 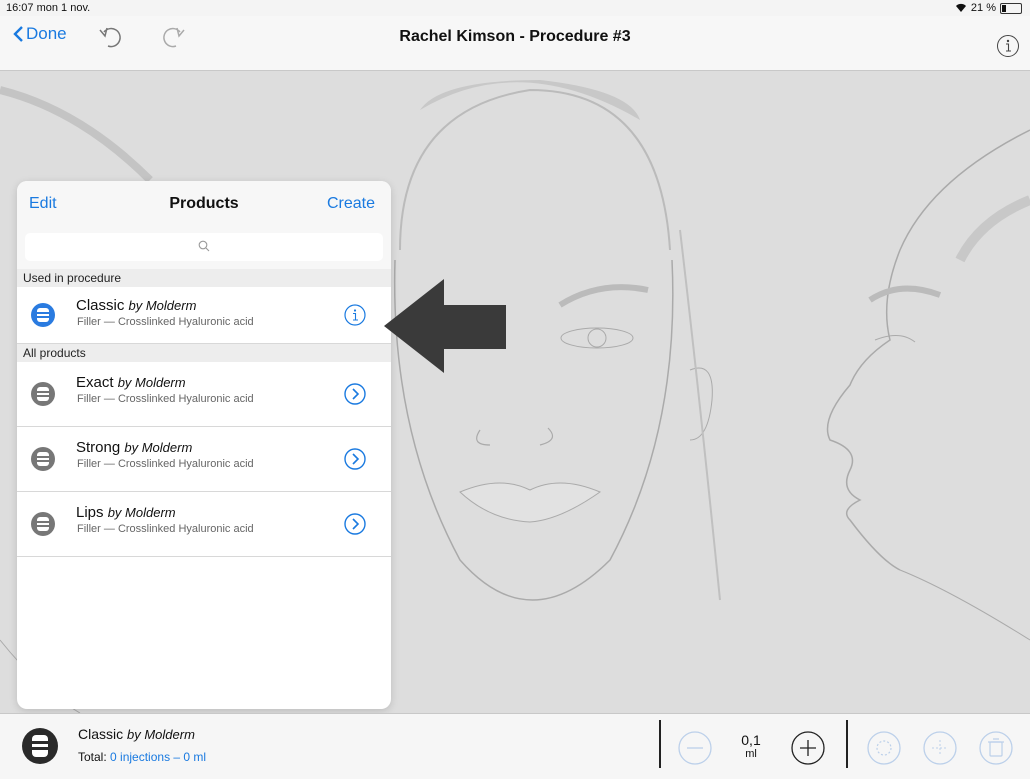 What do you see at coordinates (40, 746) in the screenshot?
I see `selected-product-jar-icon` at bounding box center [40, 746].